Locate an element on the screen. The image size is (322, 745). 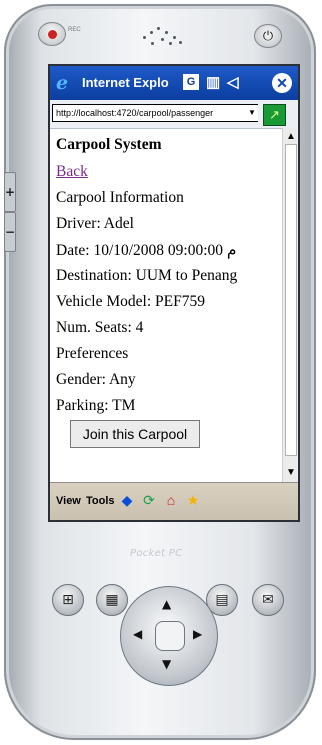
calendar-button: ▦ is located at coordinates (112, 600).